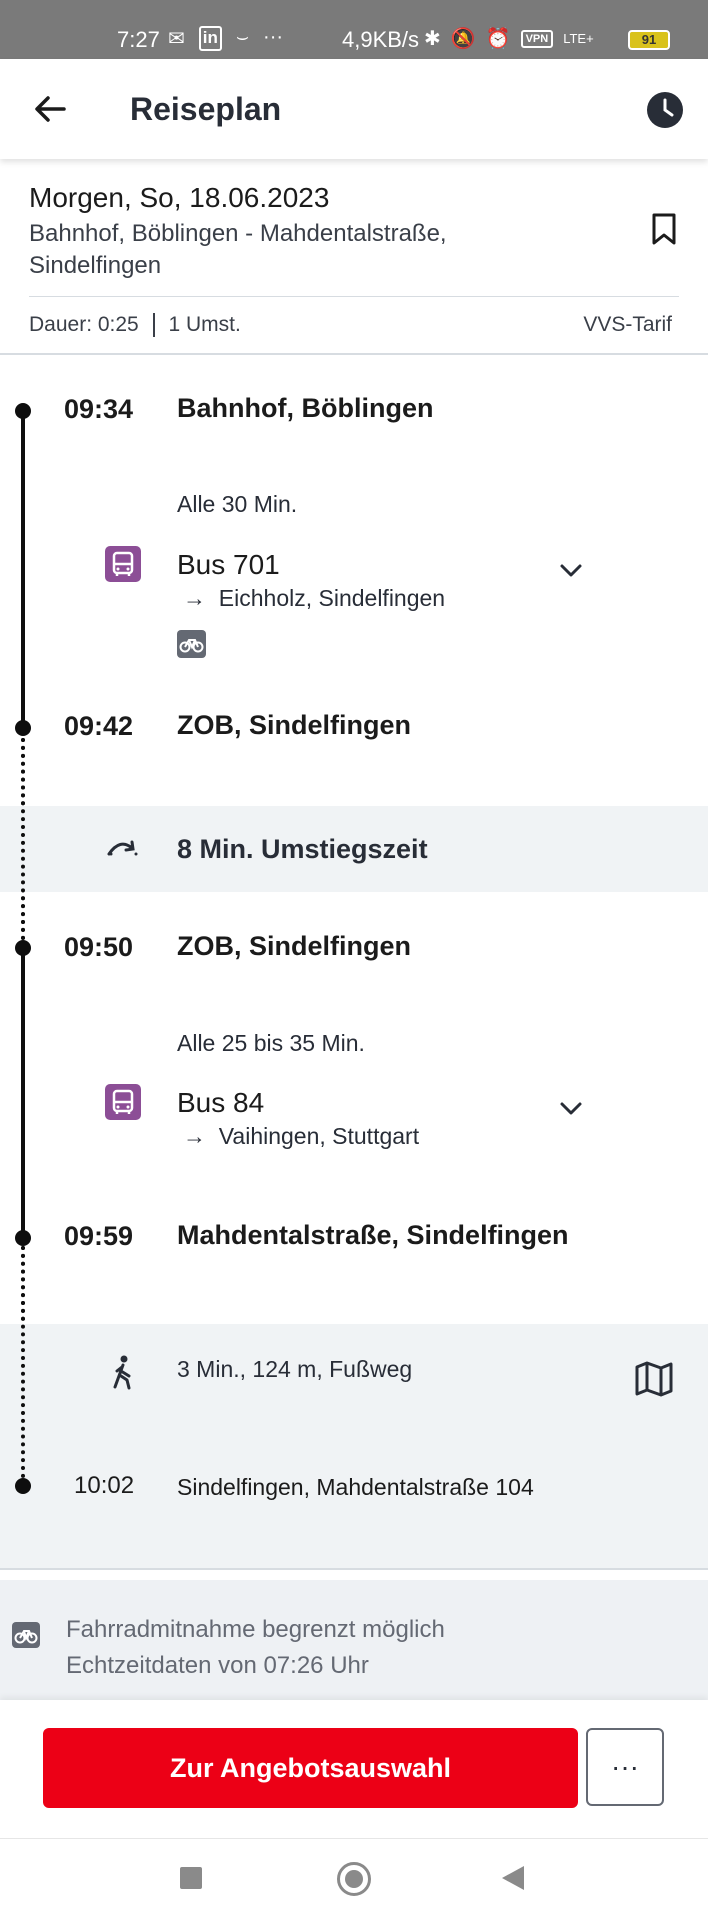 The image size is (708, 1920). Describe the element at coordinates (627, 324) in the screenshot. I see `tariff-label: VVS-Tarif` at that location.